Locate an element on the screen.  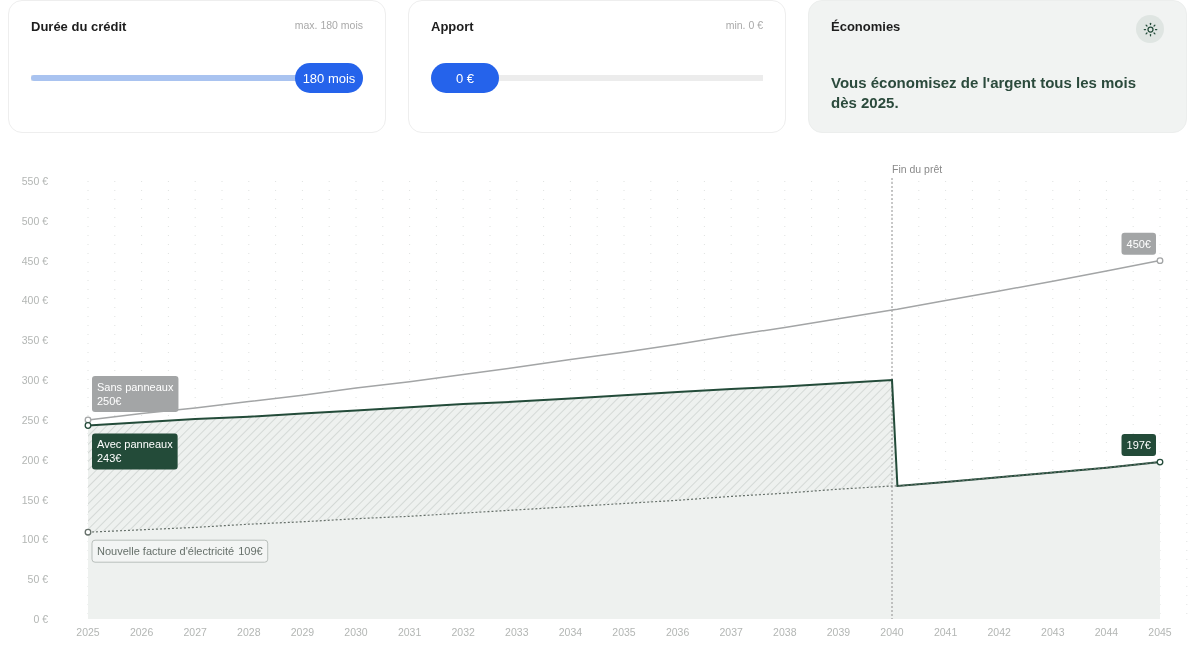
x-axis-label: 2045 is located at coordinates (1160, 632).